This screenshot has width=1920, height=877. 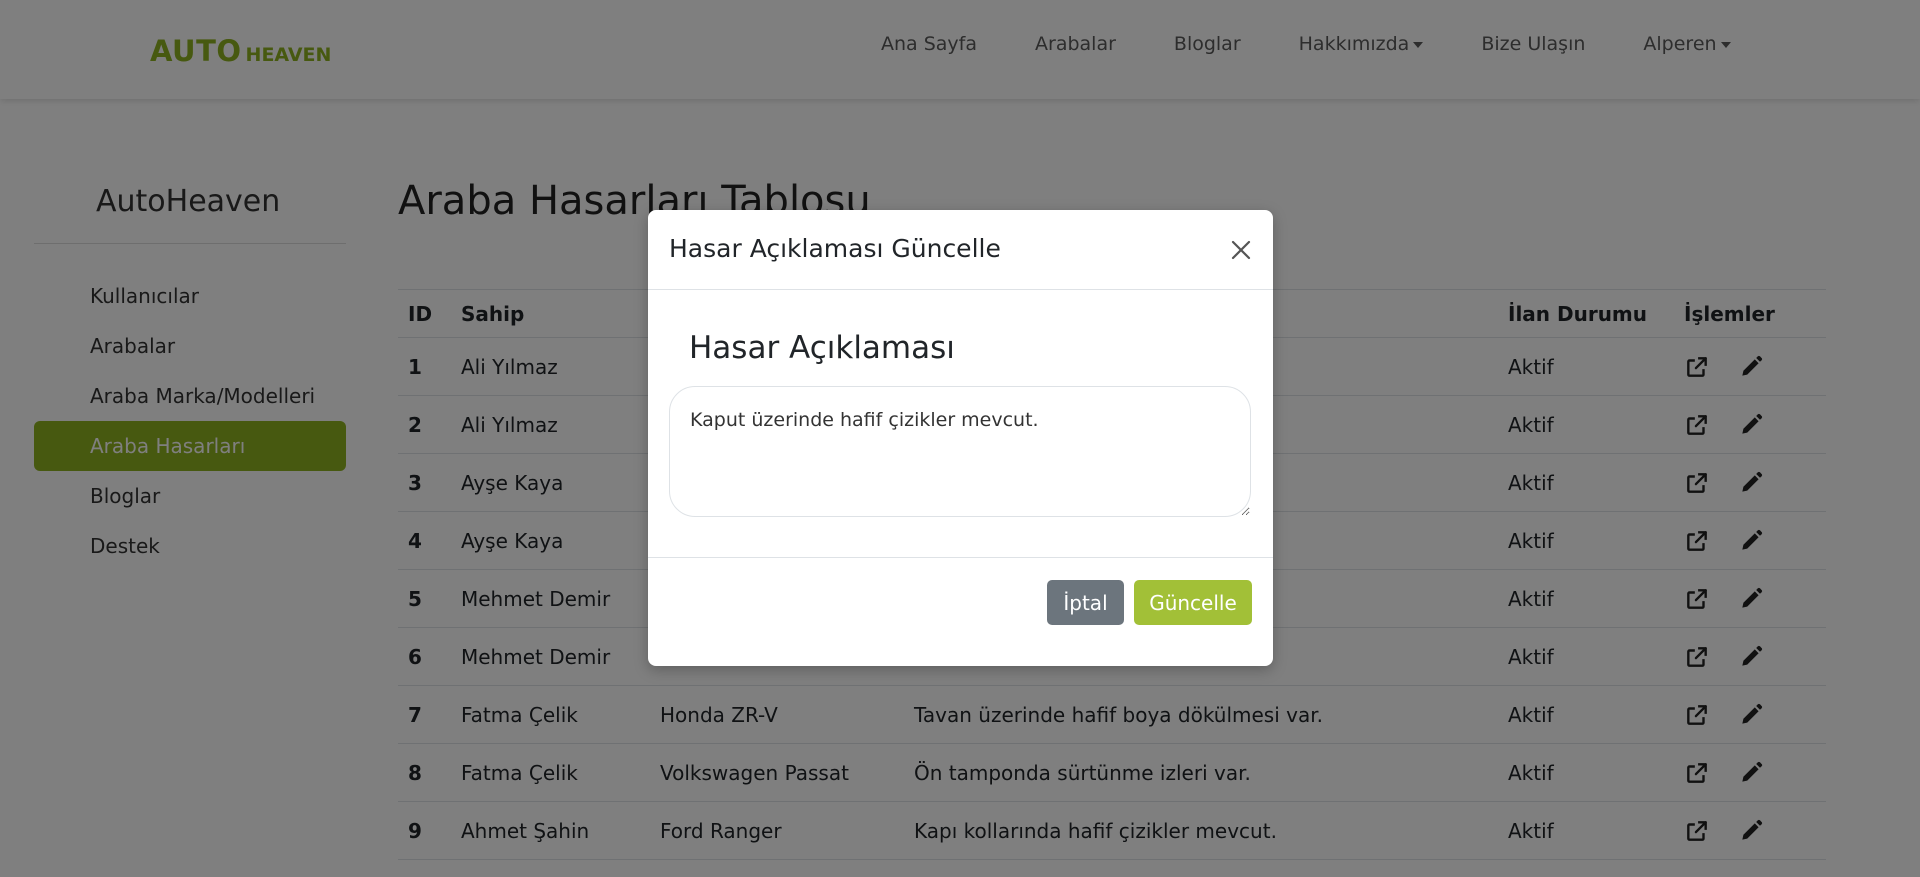 What do you see at coordinates (1085, 602) in the screenshot?
I see `cancel-button: İptal` at bounding box center [1085, 602].